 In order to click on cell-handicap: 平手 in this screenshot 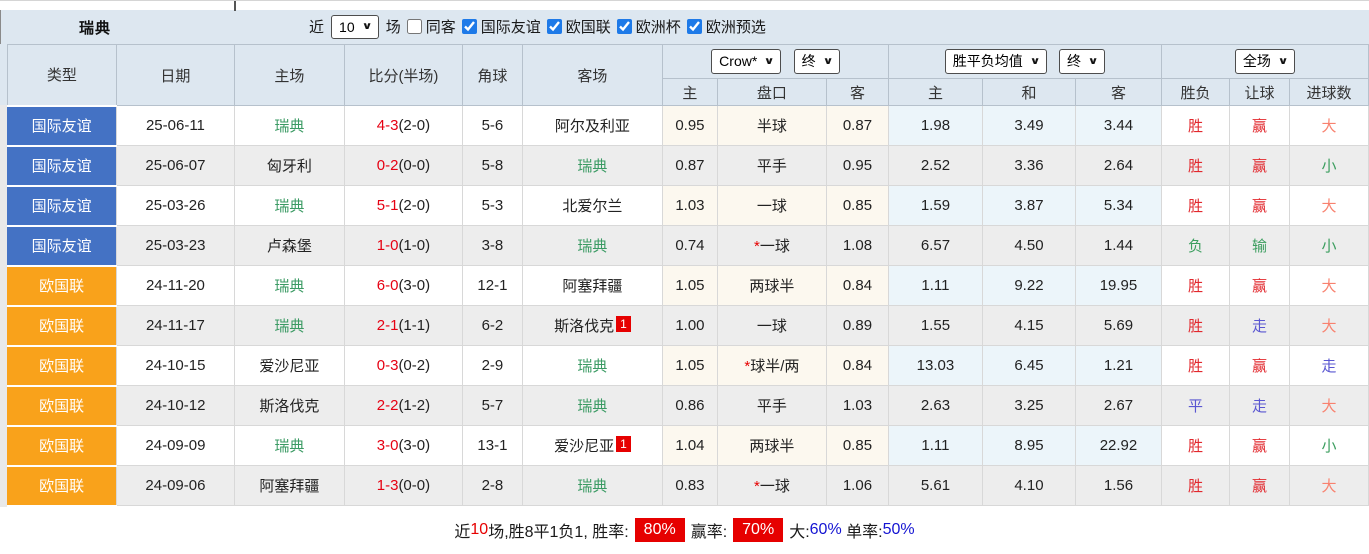, I will do `click(771, 405)`.